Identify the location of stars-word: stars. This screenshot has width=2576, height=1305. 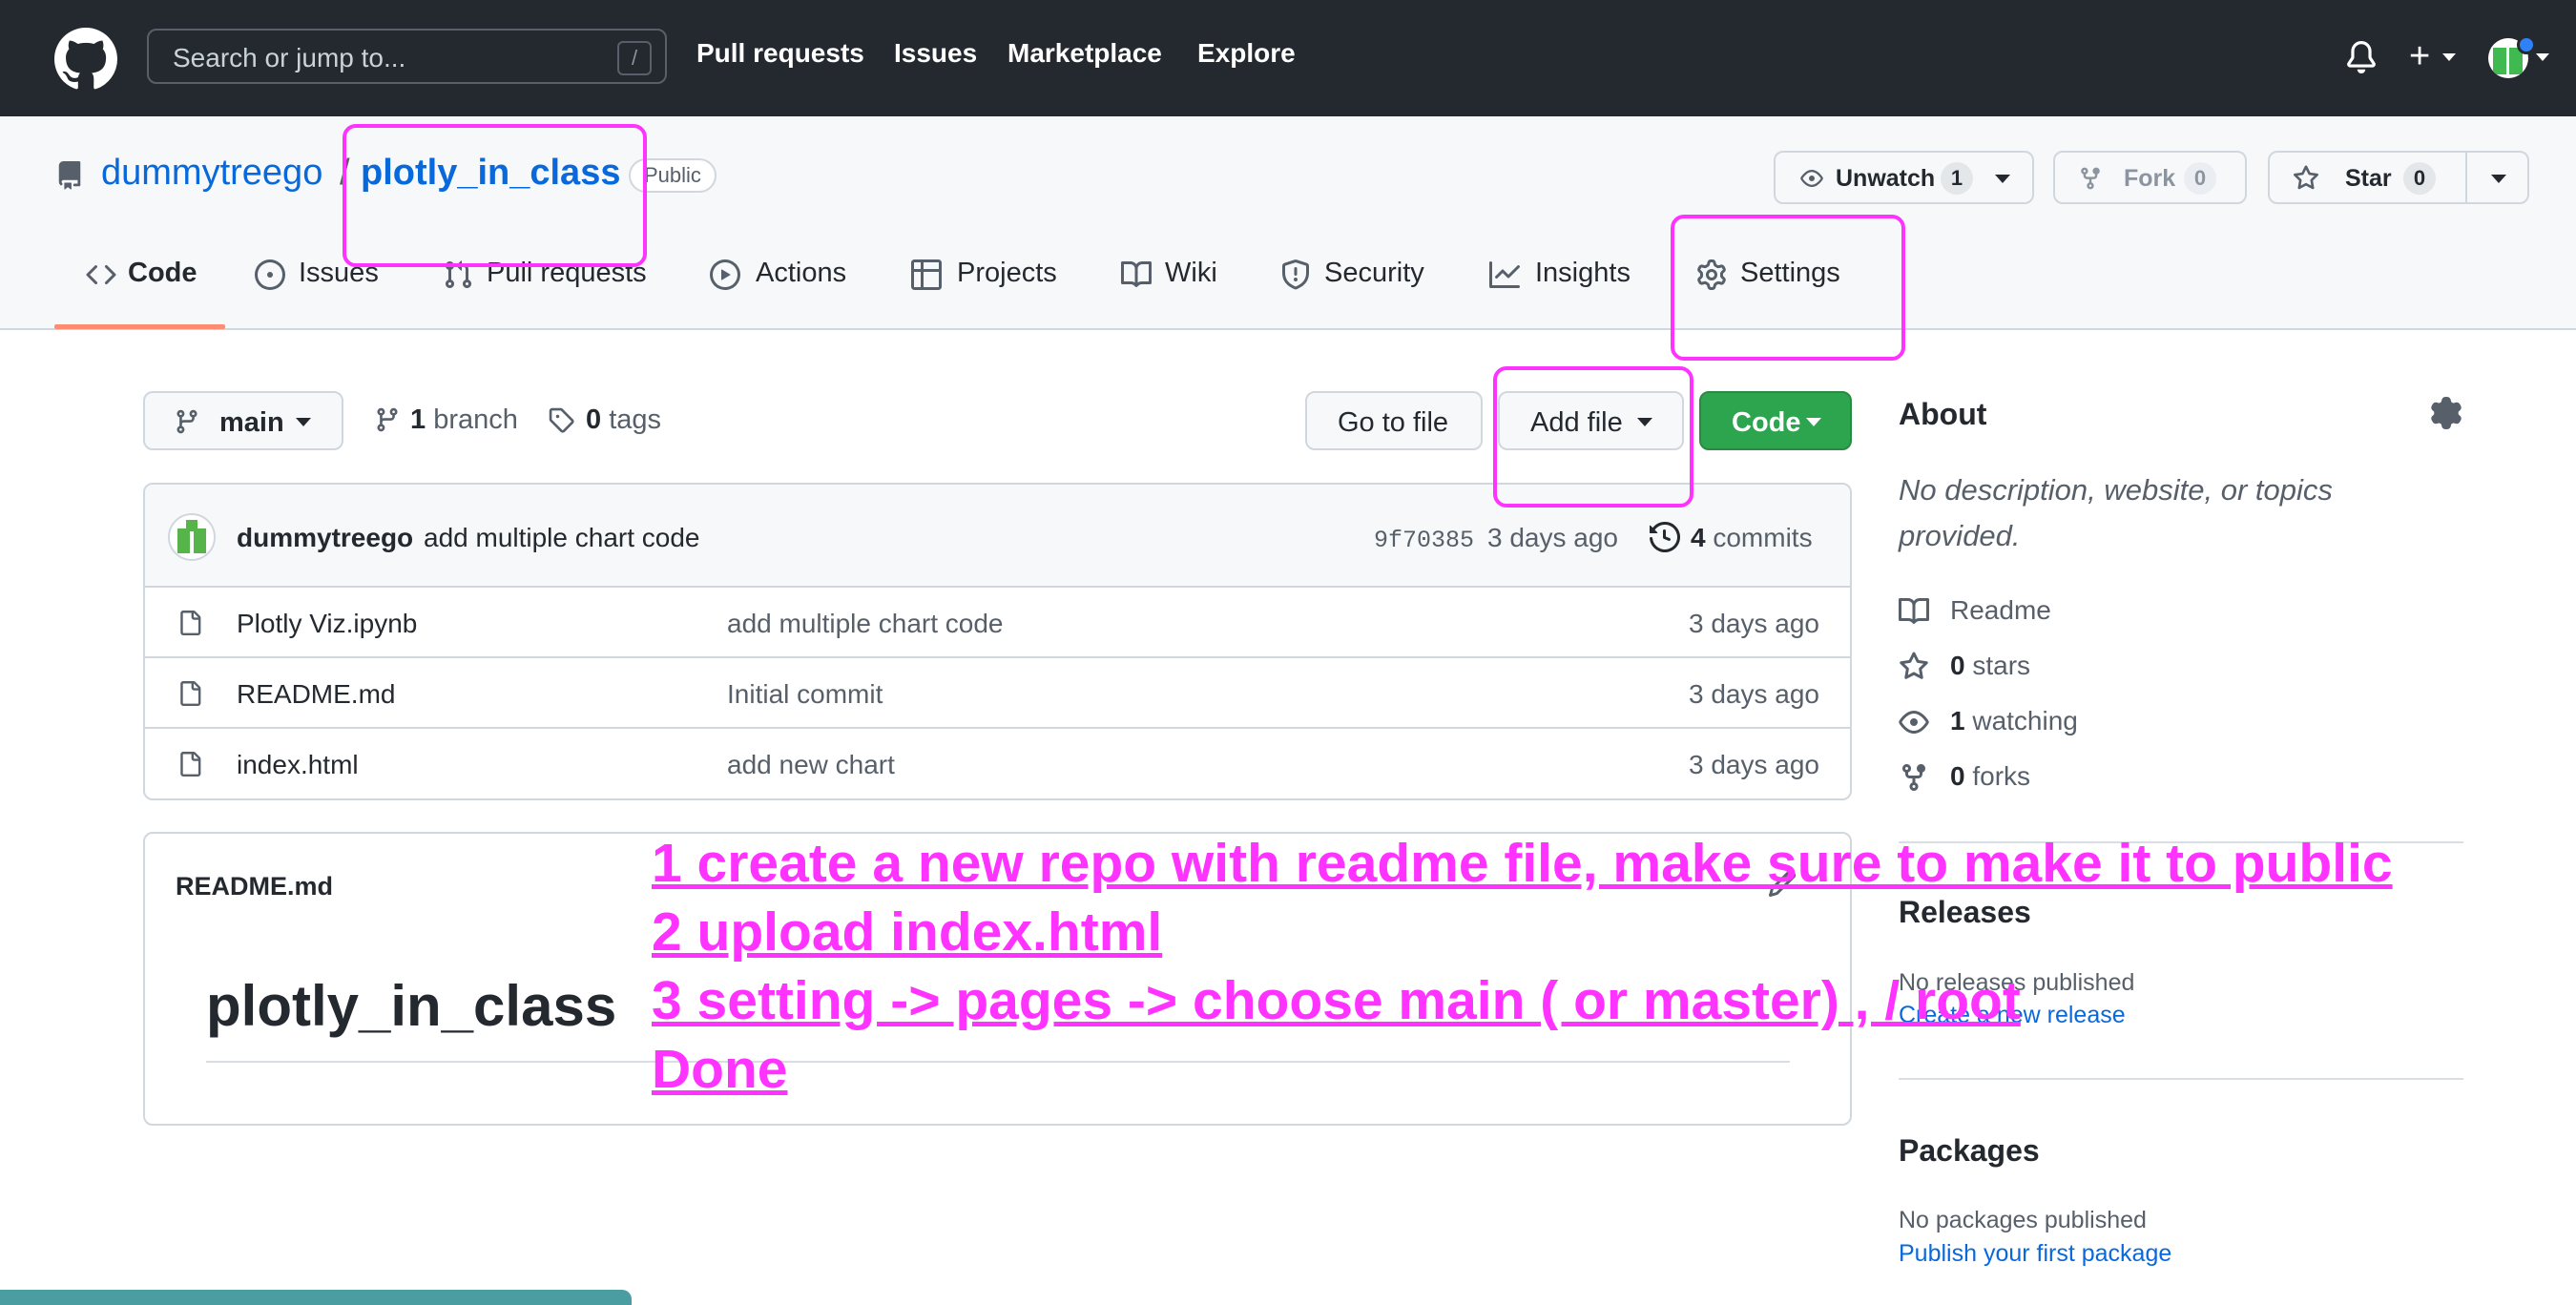
(2001, 665).